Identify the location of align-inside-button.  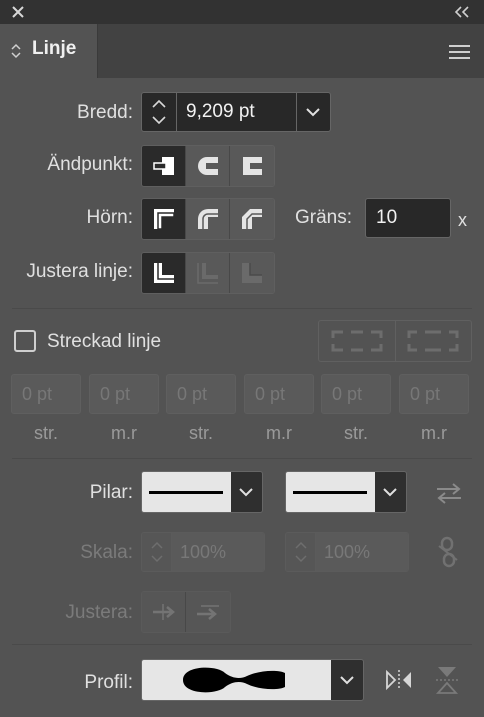
(208, 273).